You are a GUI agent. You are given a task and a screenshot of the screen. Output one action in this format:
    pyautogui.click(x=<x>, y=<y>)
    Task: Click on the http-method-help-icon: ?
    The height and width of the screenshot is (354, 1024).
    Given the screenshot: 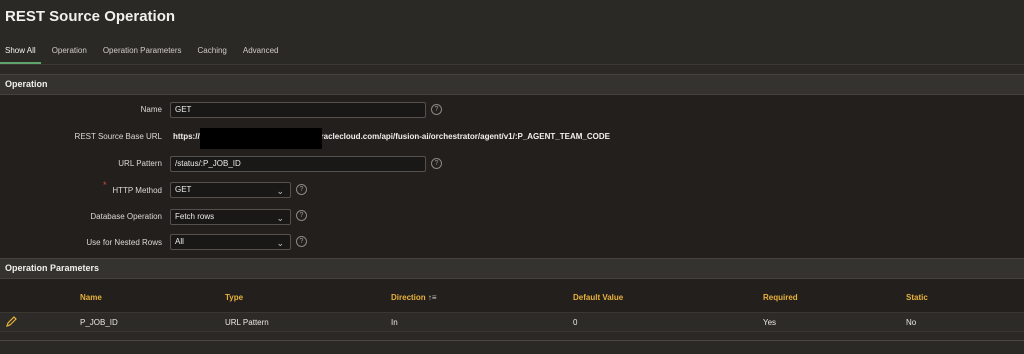 What is the action you would take?
    pyautogui.click(x=301, y=189)
    